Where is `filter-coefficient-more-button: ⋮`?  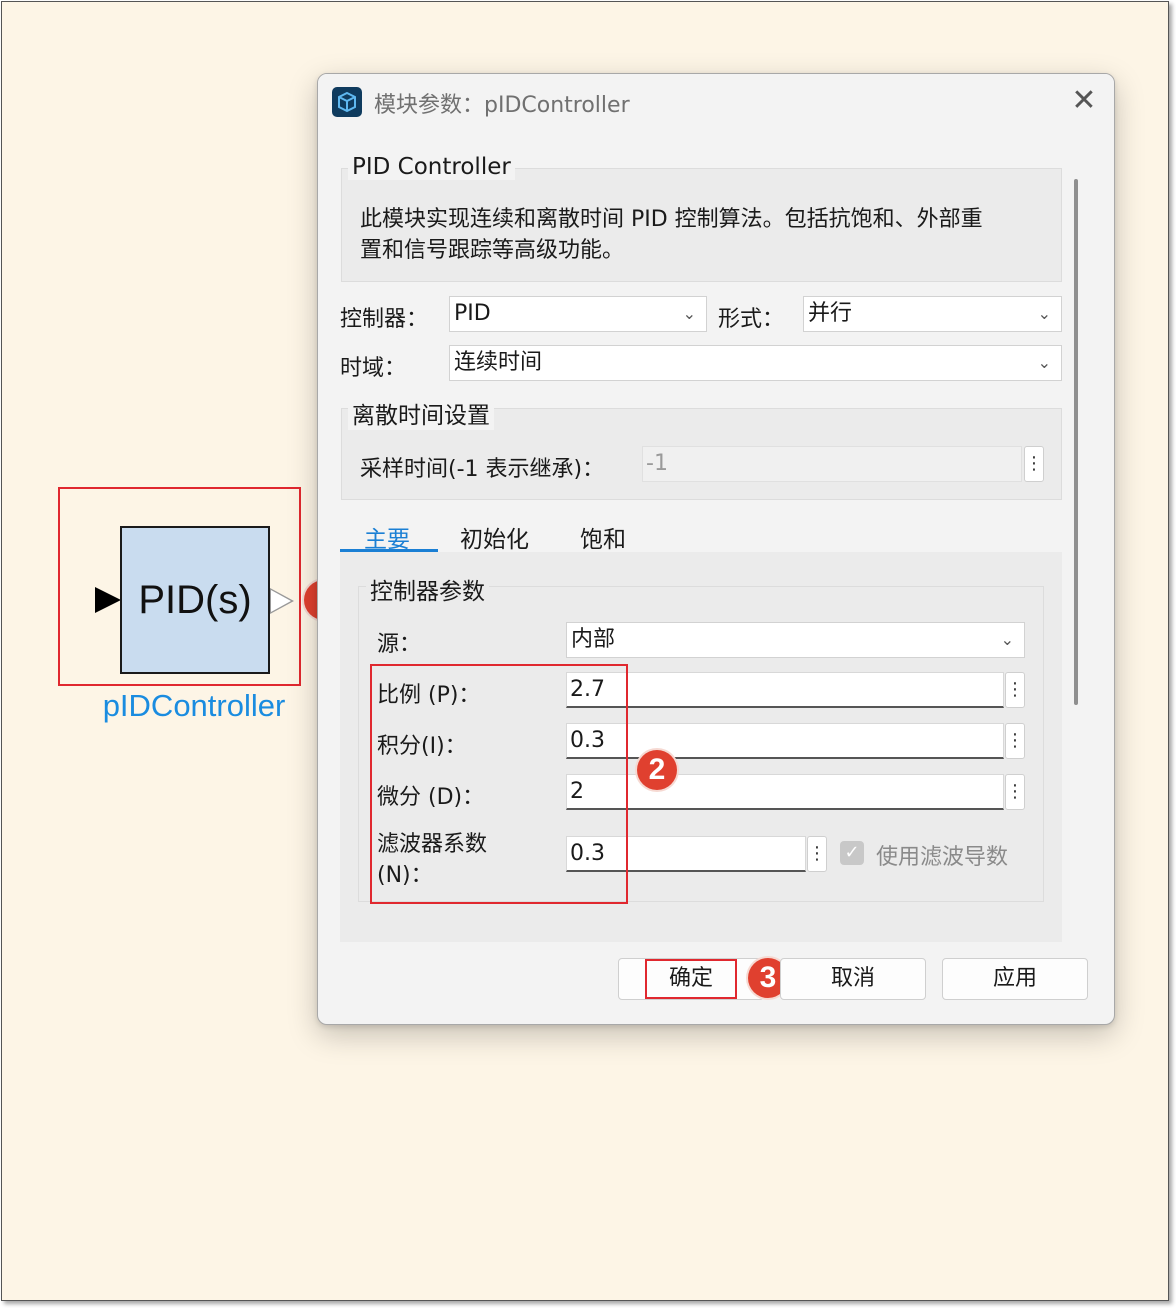
filter-coefficient-more-button: ⋮ is located at coordinates (817, 854).